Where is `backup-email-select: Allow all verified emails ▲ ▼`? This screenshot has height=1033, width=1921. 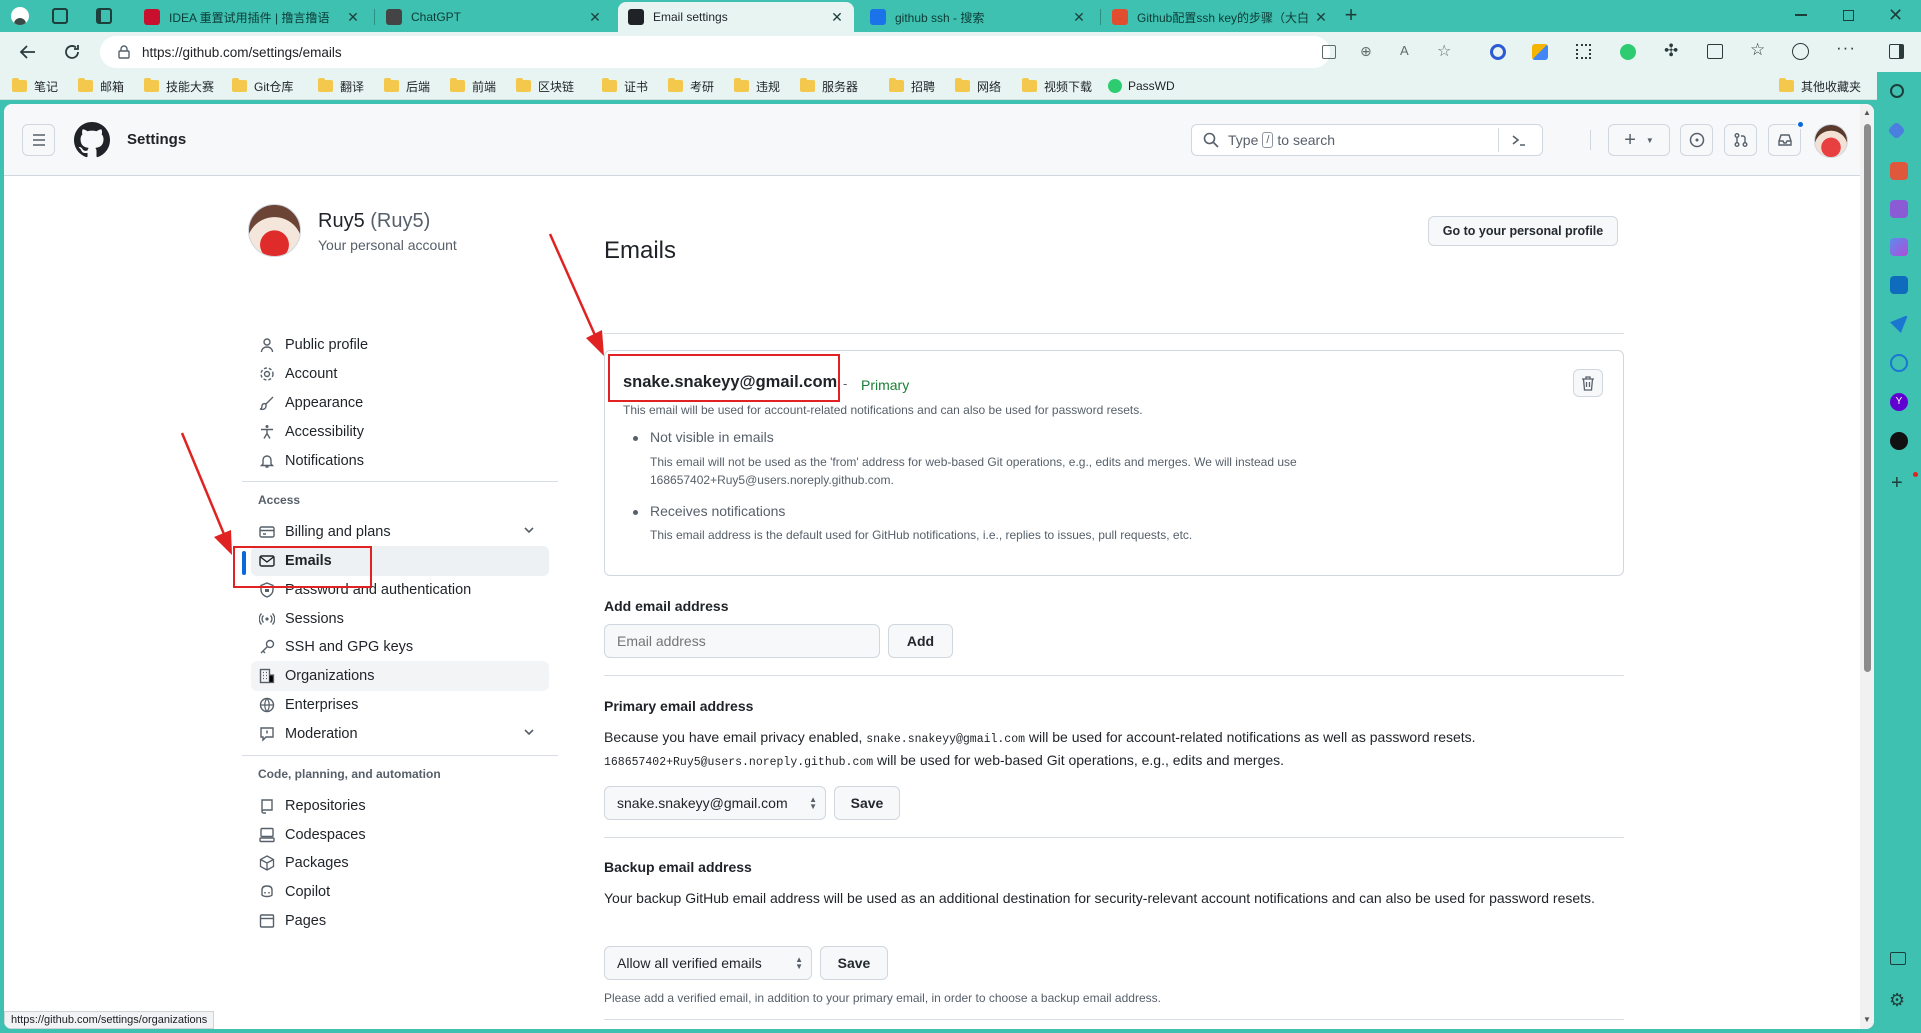
backup-email-select: Allow all verified emails ▲ ▼ is located at coordinates (708, 963).